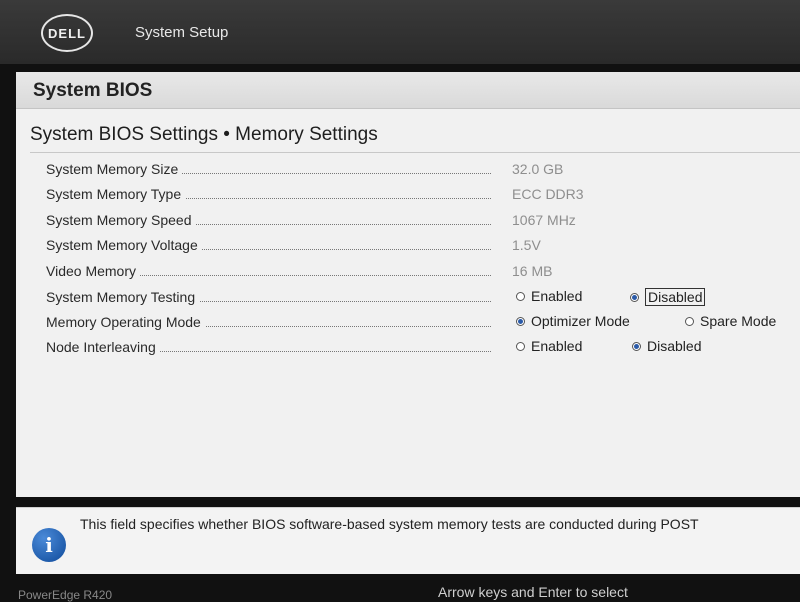 The width and height of the screenshot is (800, 602). Describe the element at coordinates (415, 152) in the screenshot. I see `section-divider` at that location.